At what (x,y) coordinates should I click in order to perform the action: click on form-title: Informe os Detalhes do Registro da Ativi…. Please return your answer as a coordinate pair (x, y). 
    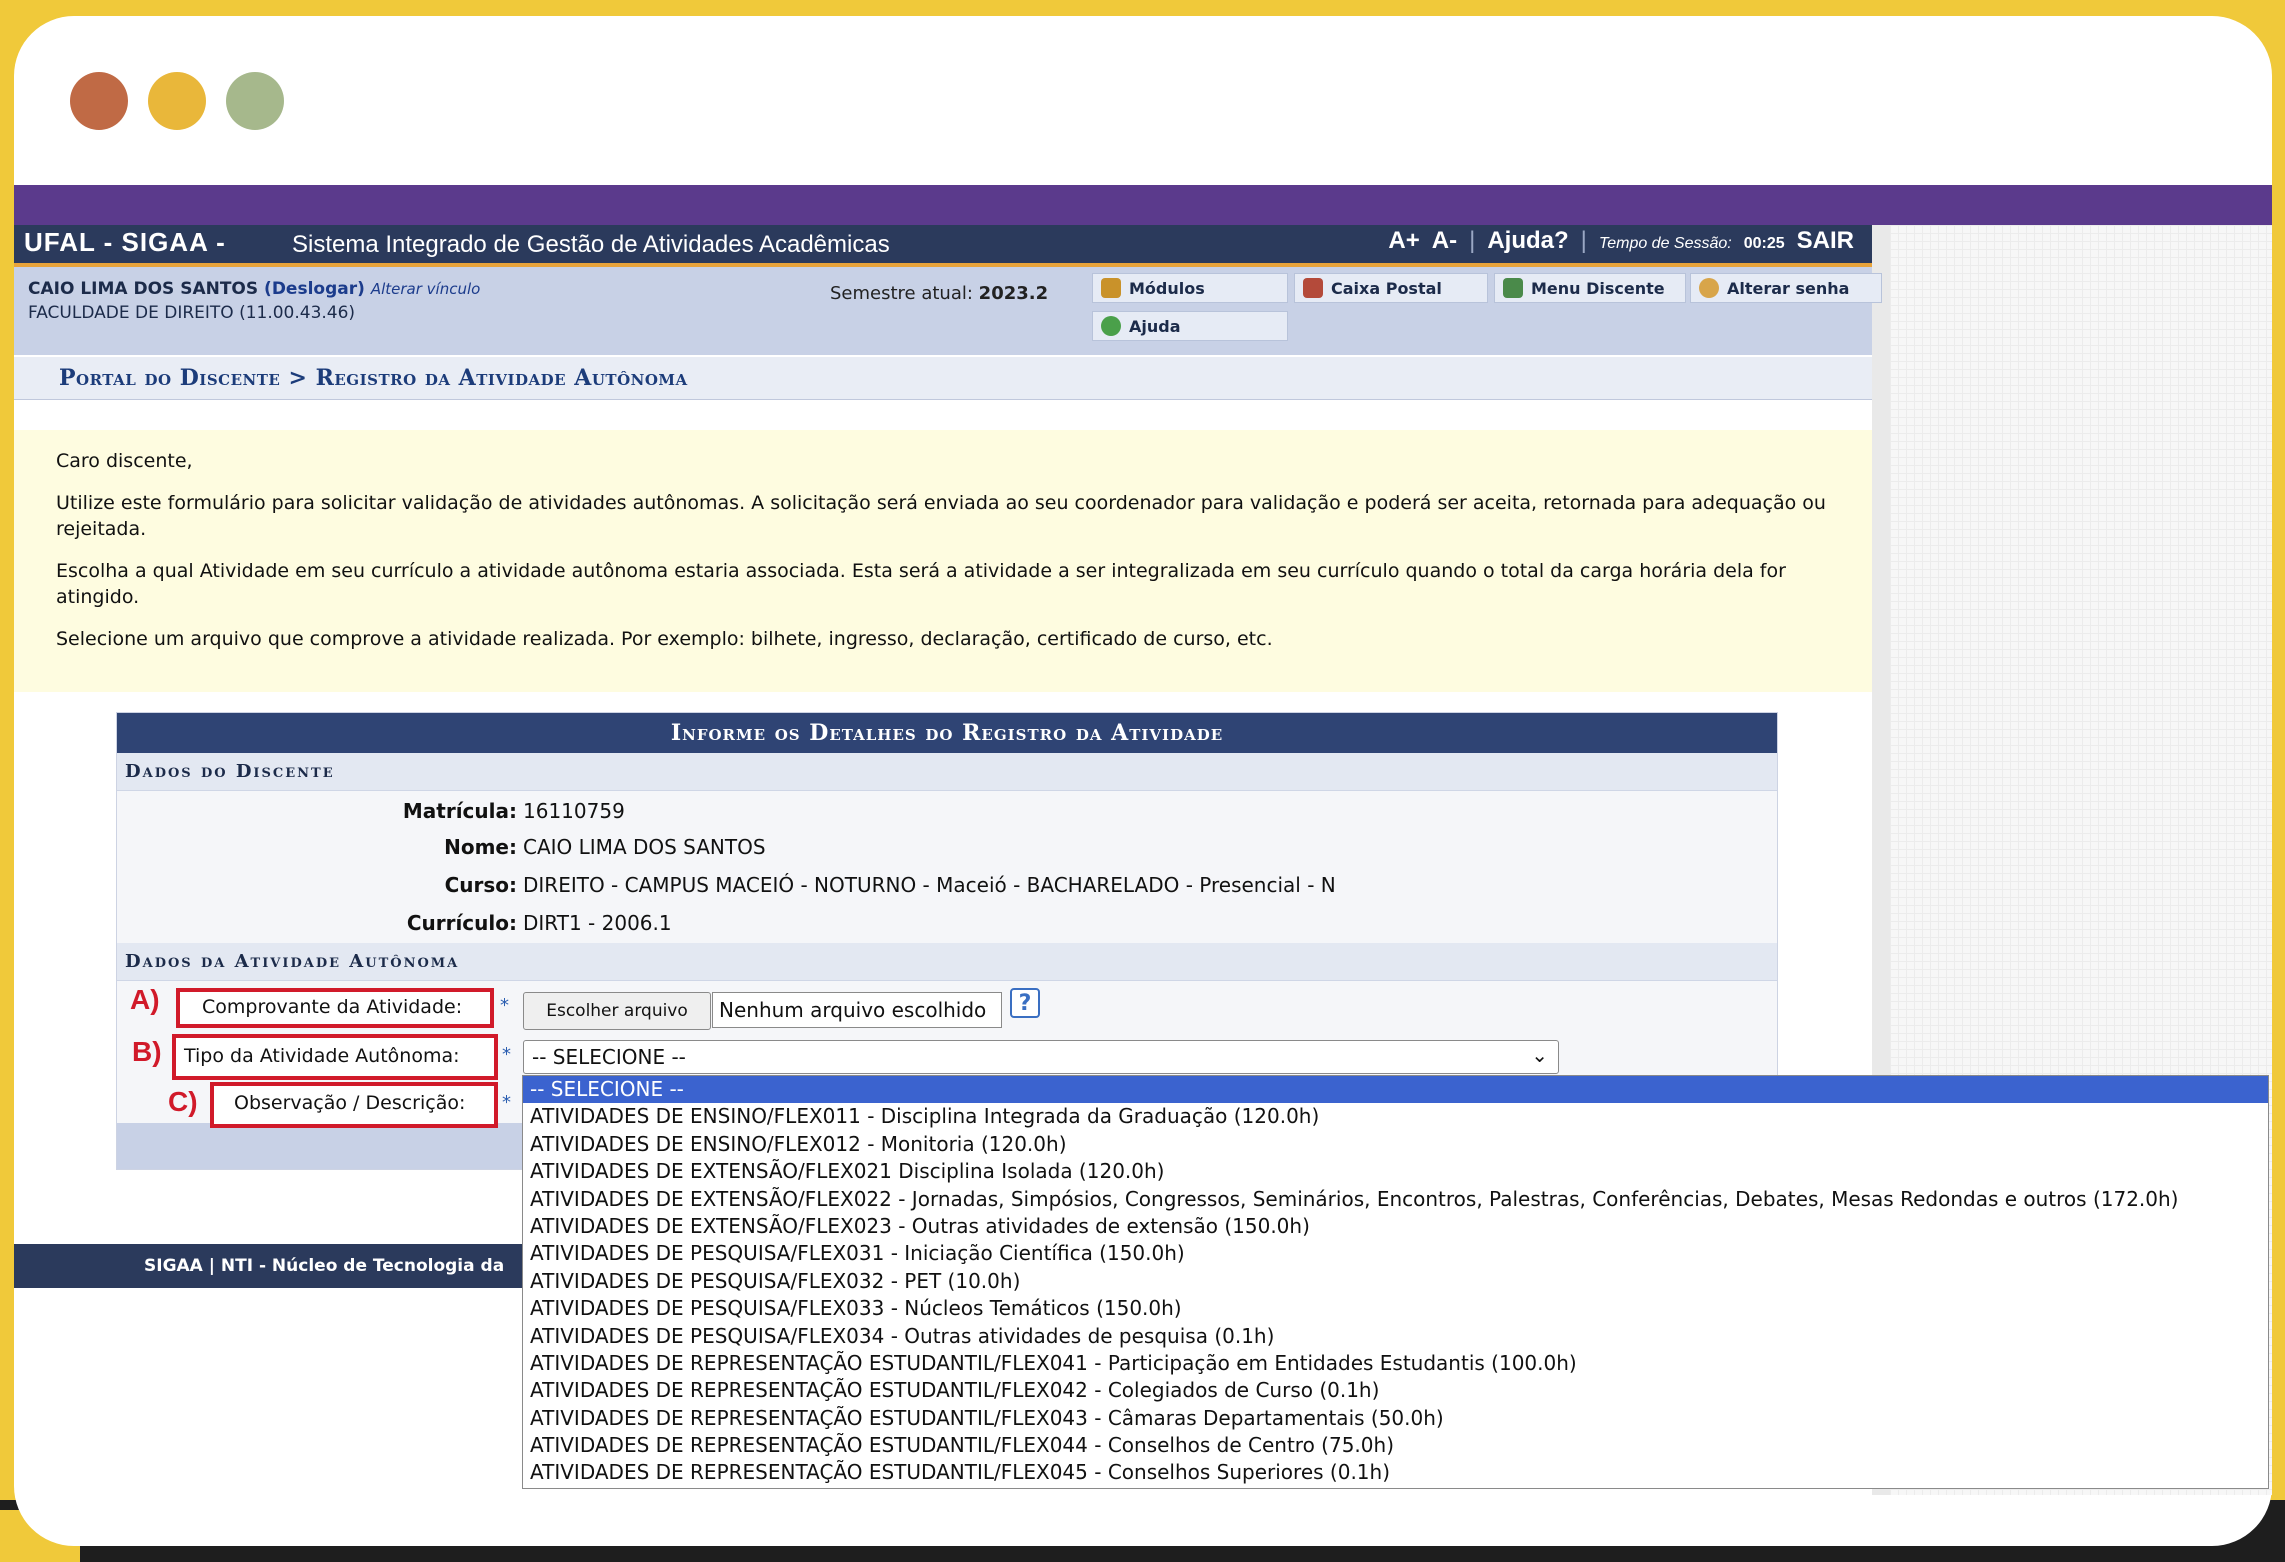
    Looking at the image, I should click on (947, 733).